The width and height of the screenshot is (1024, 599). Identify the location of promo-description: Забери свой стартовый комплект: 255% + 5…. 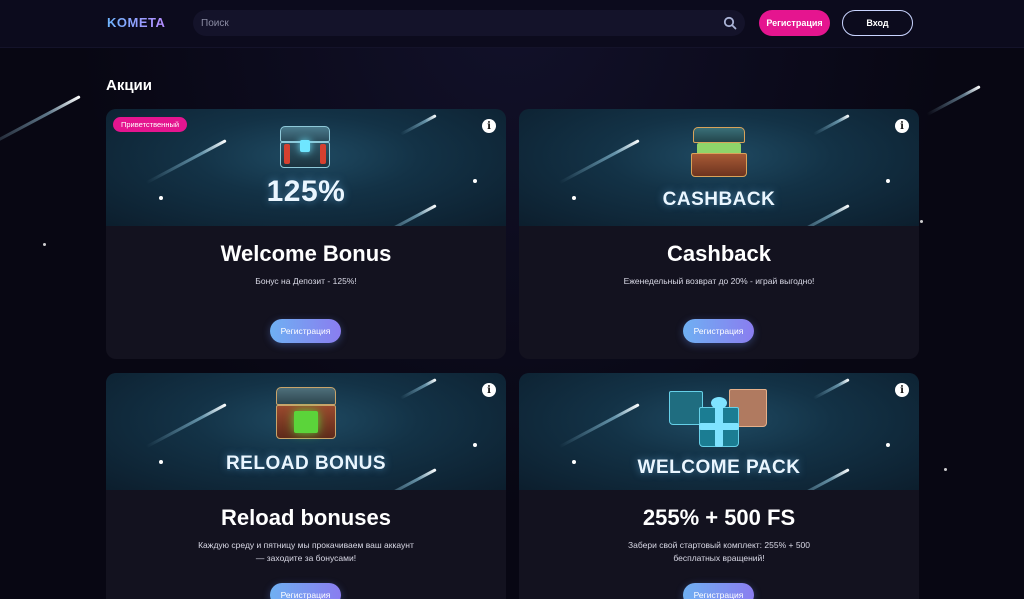
(719, 551).